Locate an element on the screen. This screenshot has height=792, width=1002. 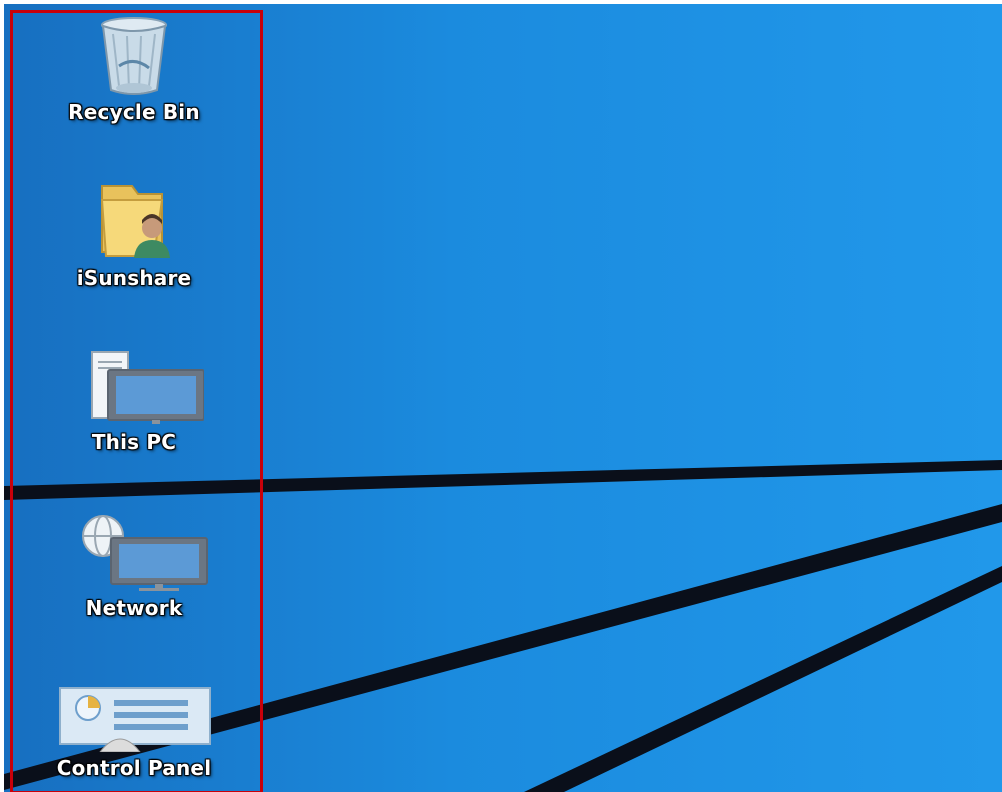
recycle-bin-icon is located at coordinates (134, 56).